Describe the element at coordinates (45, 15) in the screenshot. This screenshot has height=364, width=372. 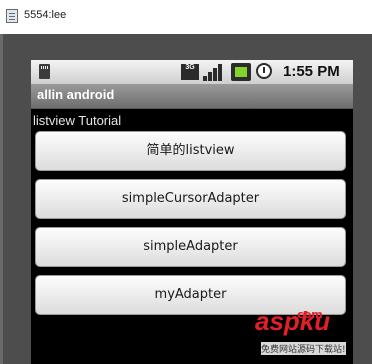
I see `window-title: 5554:lee` at that location.